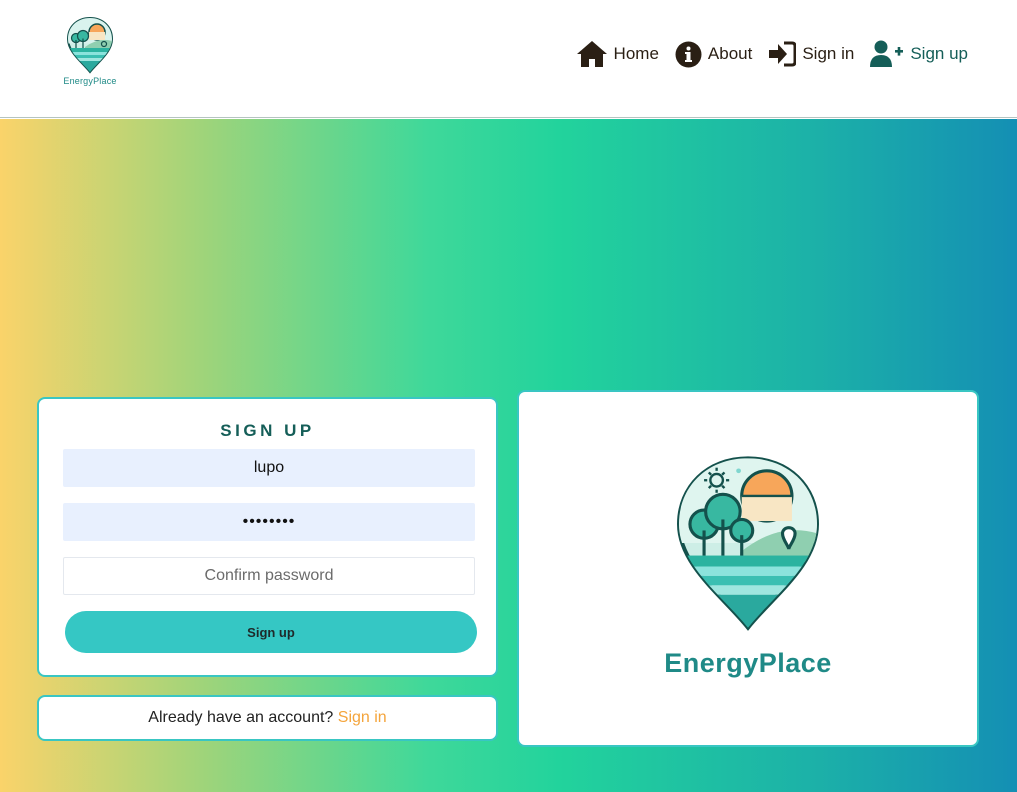 The image size is (1017, 792). I want to click on signin-prompt-card: Already have an account? Sign in, so click(267, 718).